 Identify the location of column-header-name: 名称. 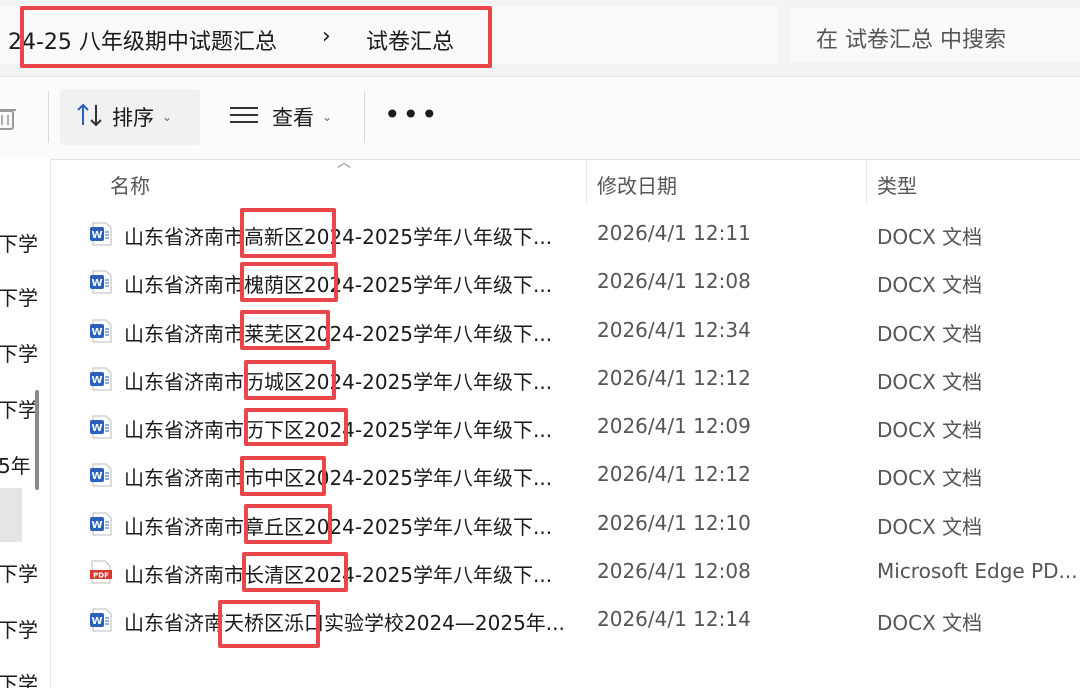
(130, 184).